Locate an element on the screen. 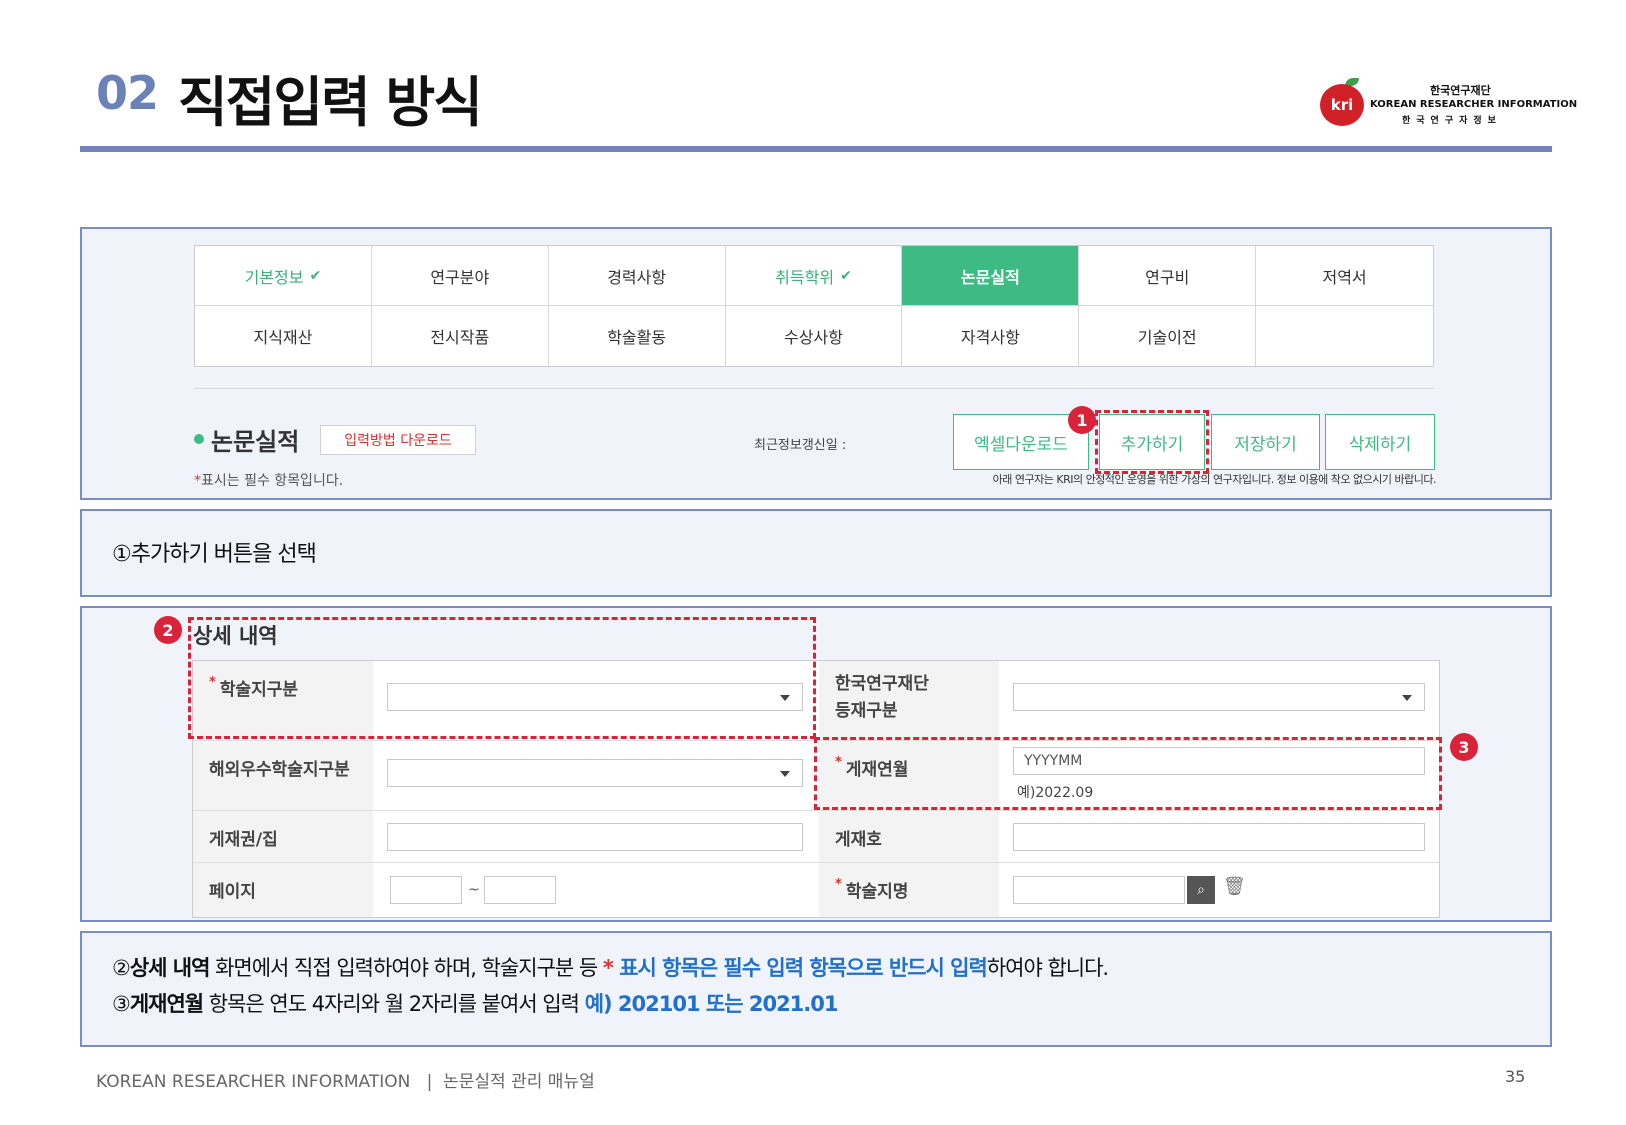 The image size is (1626, 1125). label-text: 학술지명 is located at coordinates (877, 892).